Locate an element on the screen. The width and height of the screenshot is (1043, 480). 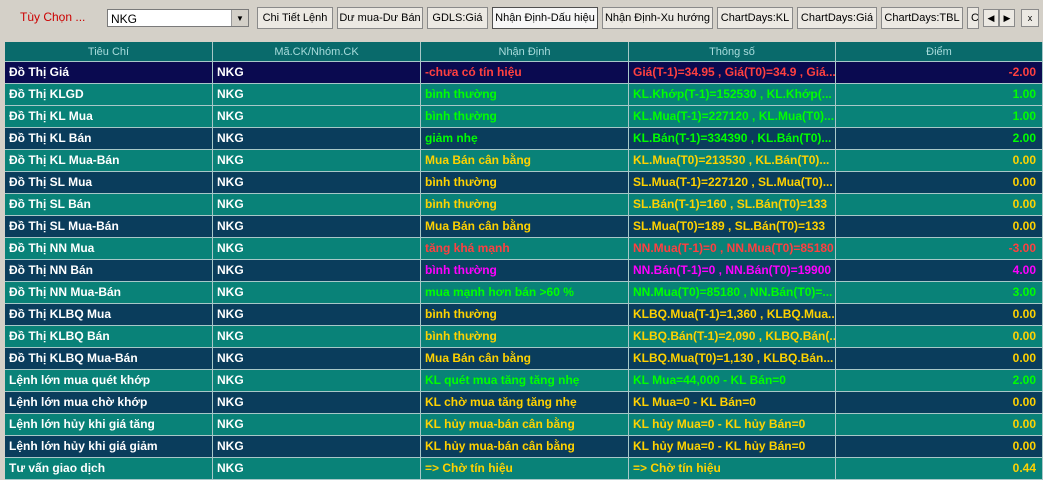
cell-criterion: Đồ Thị KL Mua-Bán is located at coordinates (109, 161).